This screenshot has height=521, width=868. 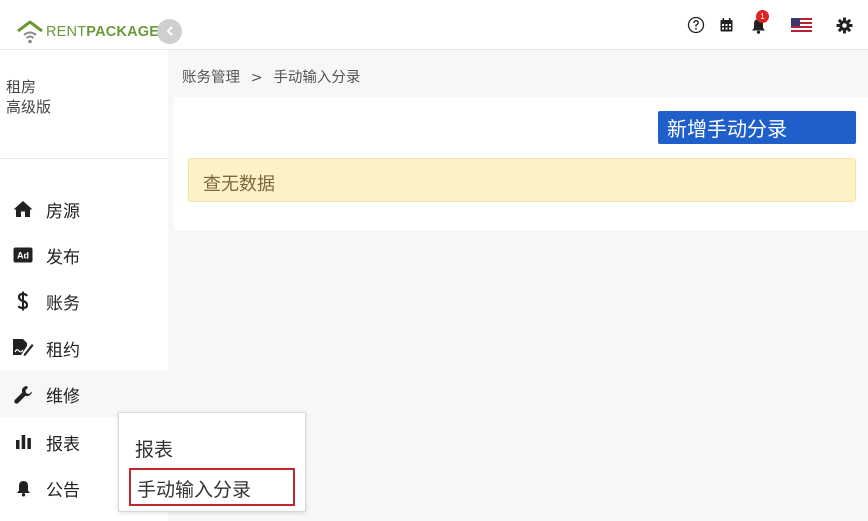 I want to click on sidebar-item-label: 维修, so click(x=63, y=396).